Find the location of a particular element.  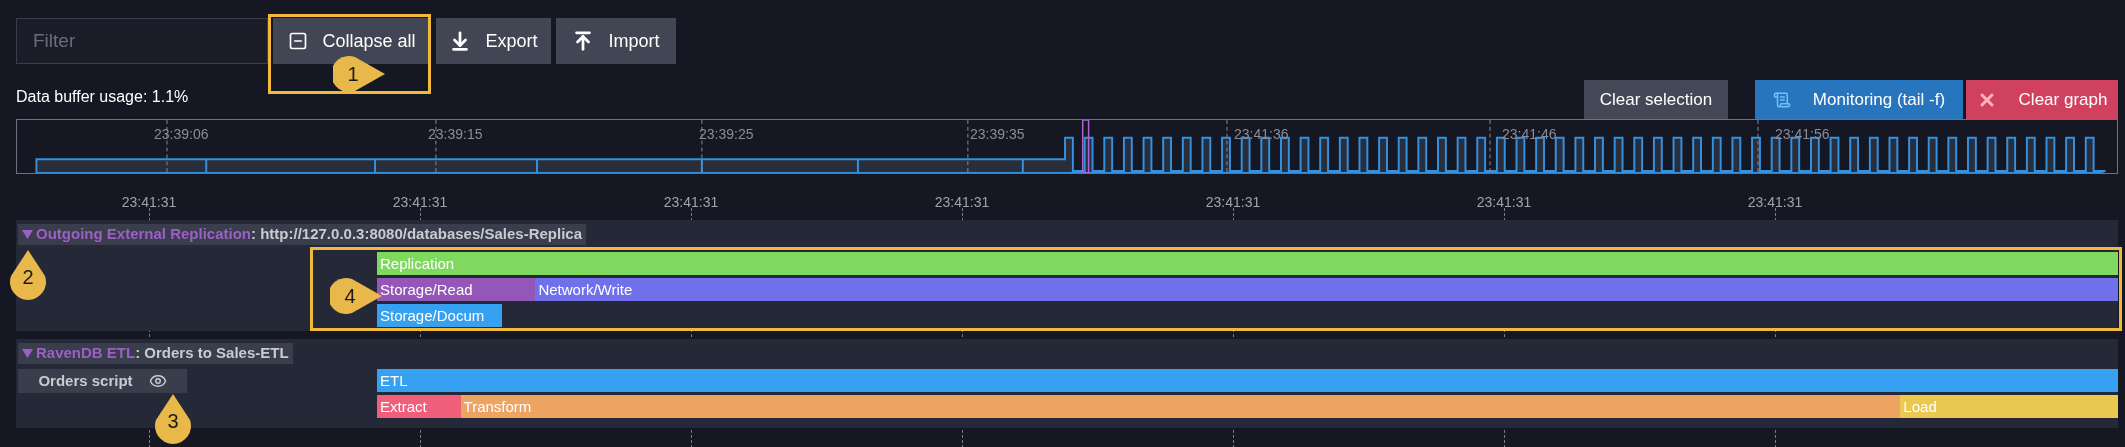

section-name: : http://127.0.0.3:8080/databases/Sales-Replica is located at coordinates (417, 234).